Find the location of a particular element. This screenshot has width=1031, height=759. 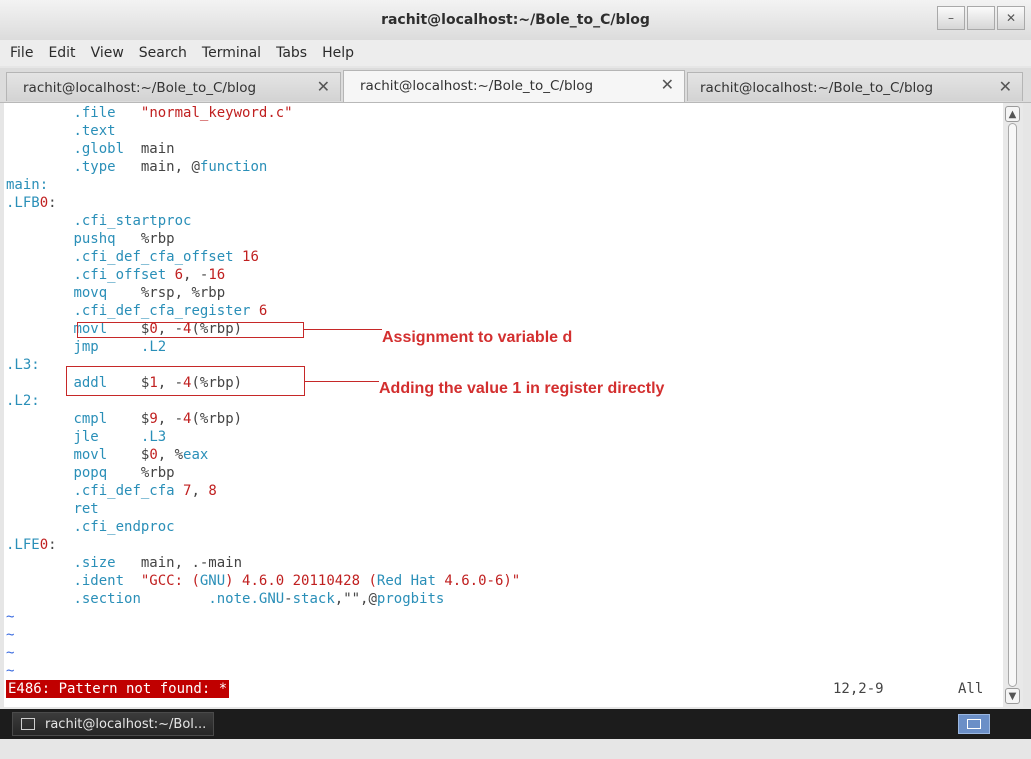

close-window-button: ✕ is located at coordinates (1011, 18).